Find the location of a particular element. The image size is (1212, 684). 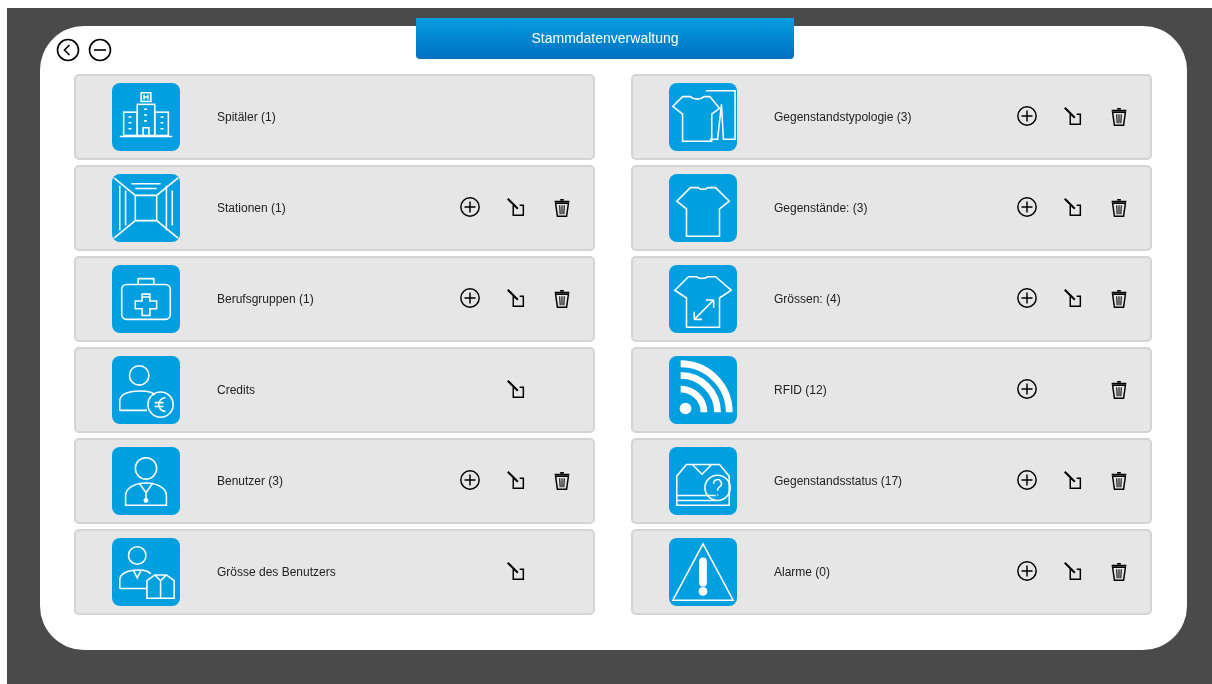

shirts-question-icon is located at coordinates (703, 481).